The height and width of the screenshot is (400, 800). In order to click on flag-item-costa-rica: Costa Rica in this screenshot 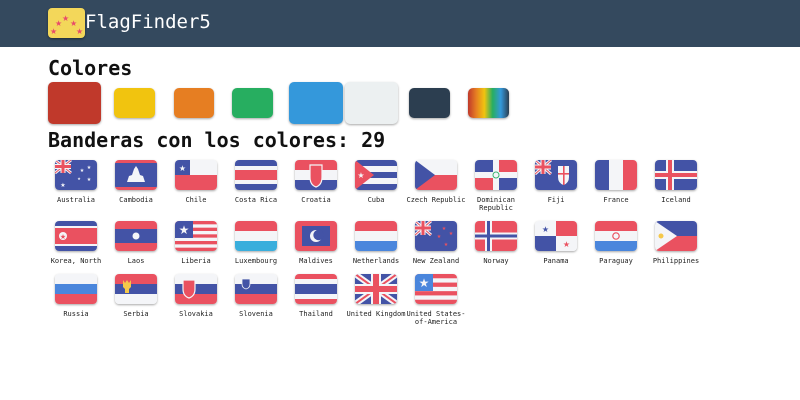, I will do `click(256, 182)`.